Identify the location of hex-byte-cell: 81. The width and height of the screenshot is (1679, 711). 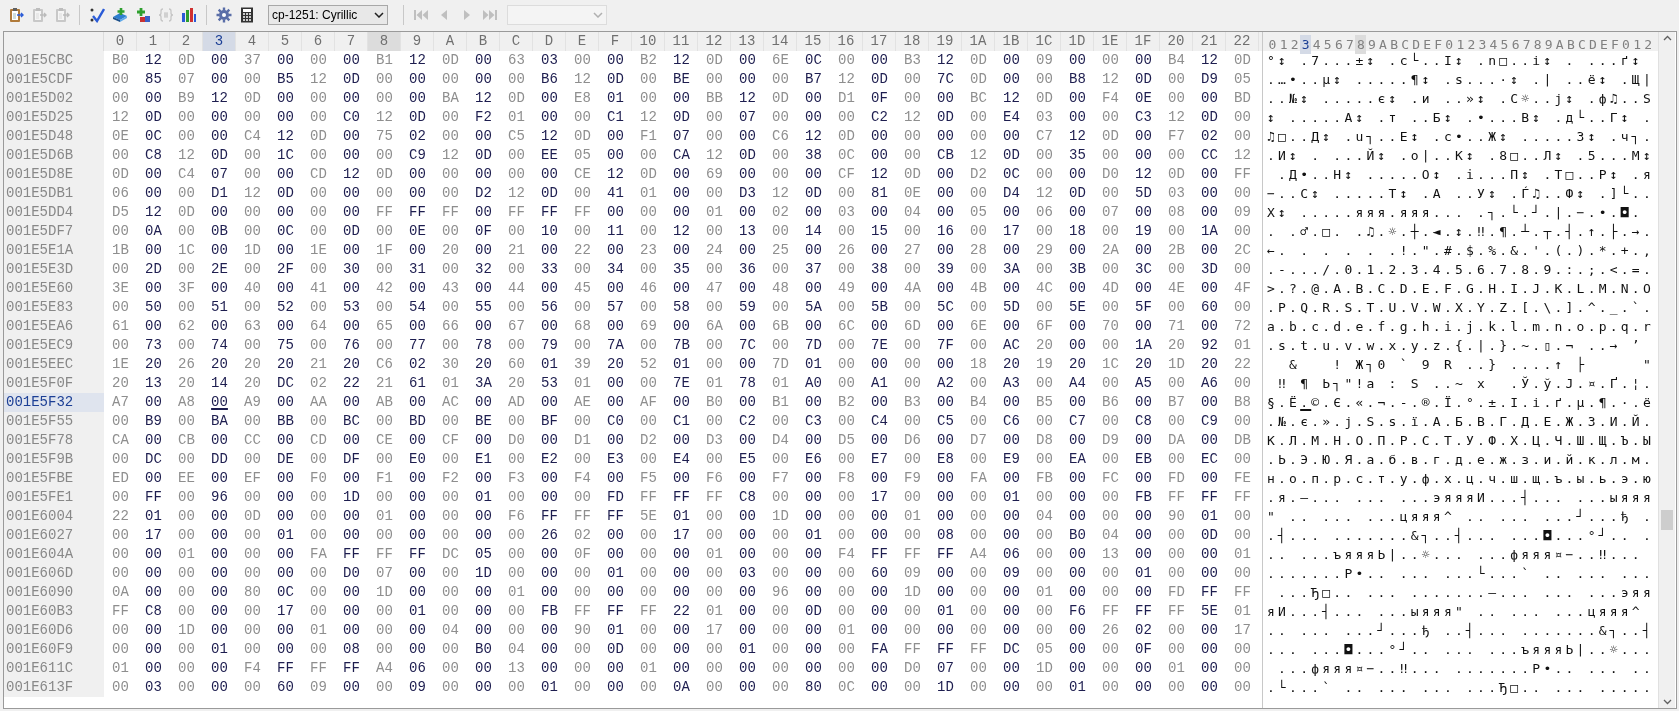
(879, 193).